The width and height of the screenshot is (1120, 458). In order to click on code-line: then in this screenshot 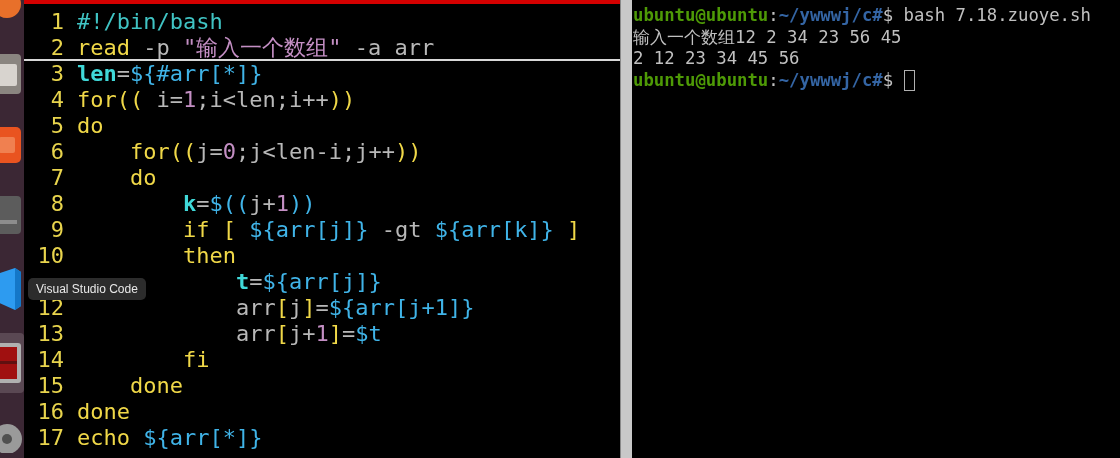, I will do `click(209, 256)`.